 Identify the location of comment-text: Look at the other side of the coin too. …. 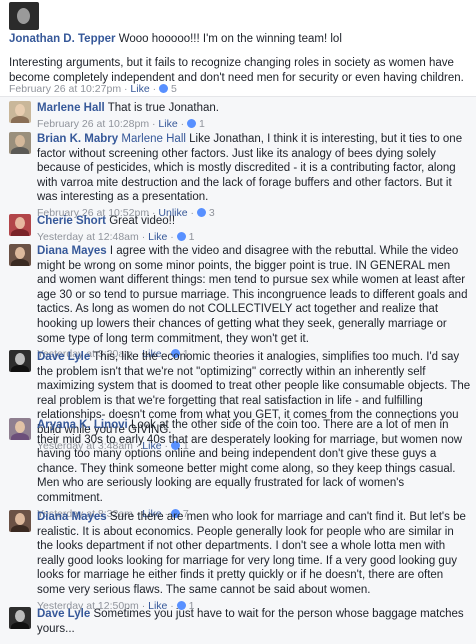
(250, 461).